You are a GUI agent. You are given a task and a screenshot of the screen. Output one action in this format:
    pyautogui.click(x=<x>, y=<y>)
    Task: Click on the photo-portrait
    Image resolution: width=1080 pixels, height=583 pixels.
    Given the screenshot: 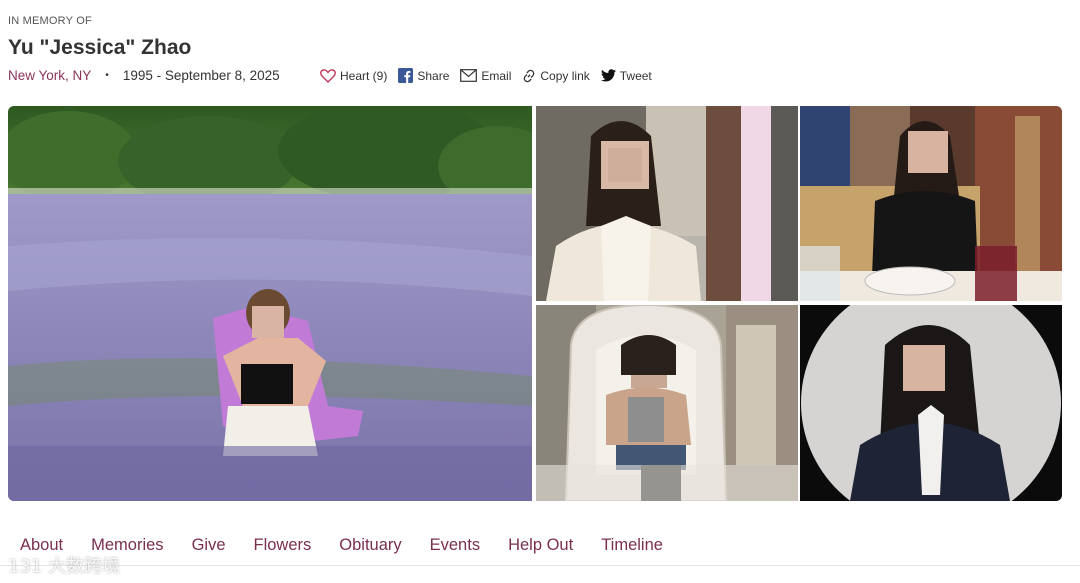 What is the action you would take?
    pyautogui.click(x=931, y=403)
    